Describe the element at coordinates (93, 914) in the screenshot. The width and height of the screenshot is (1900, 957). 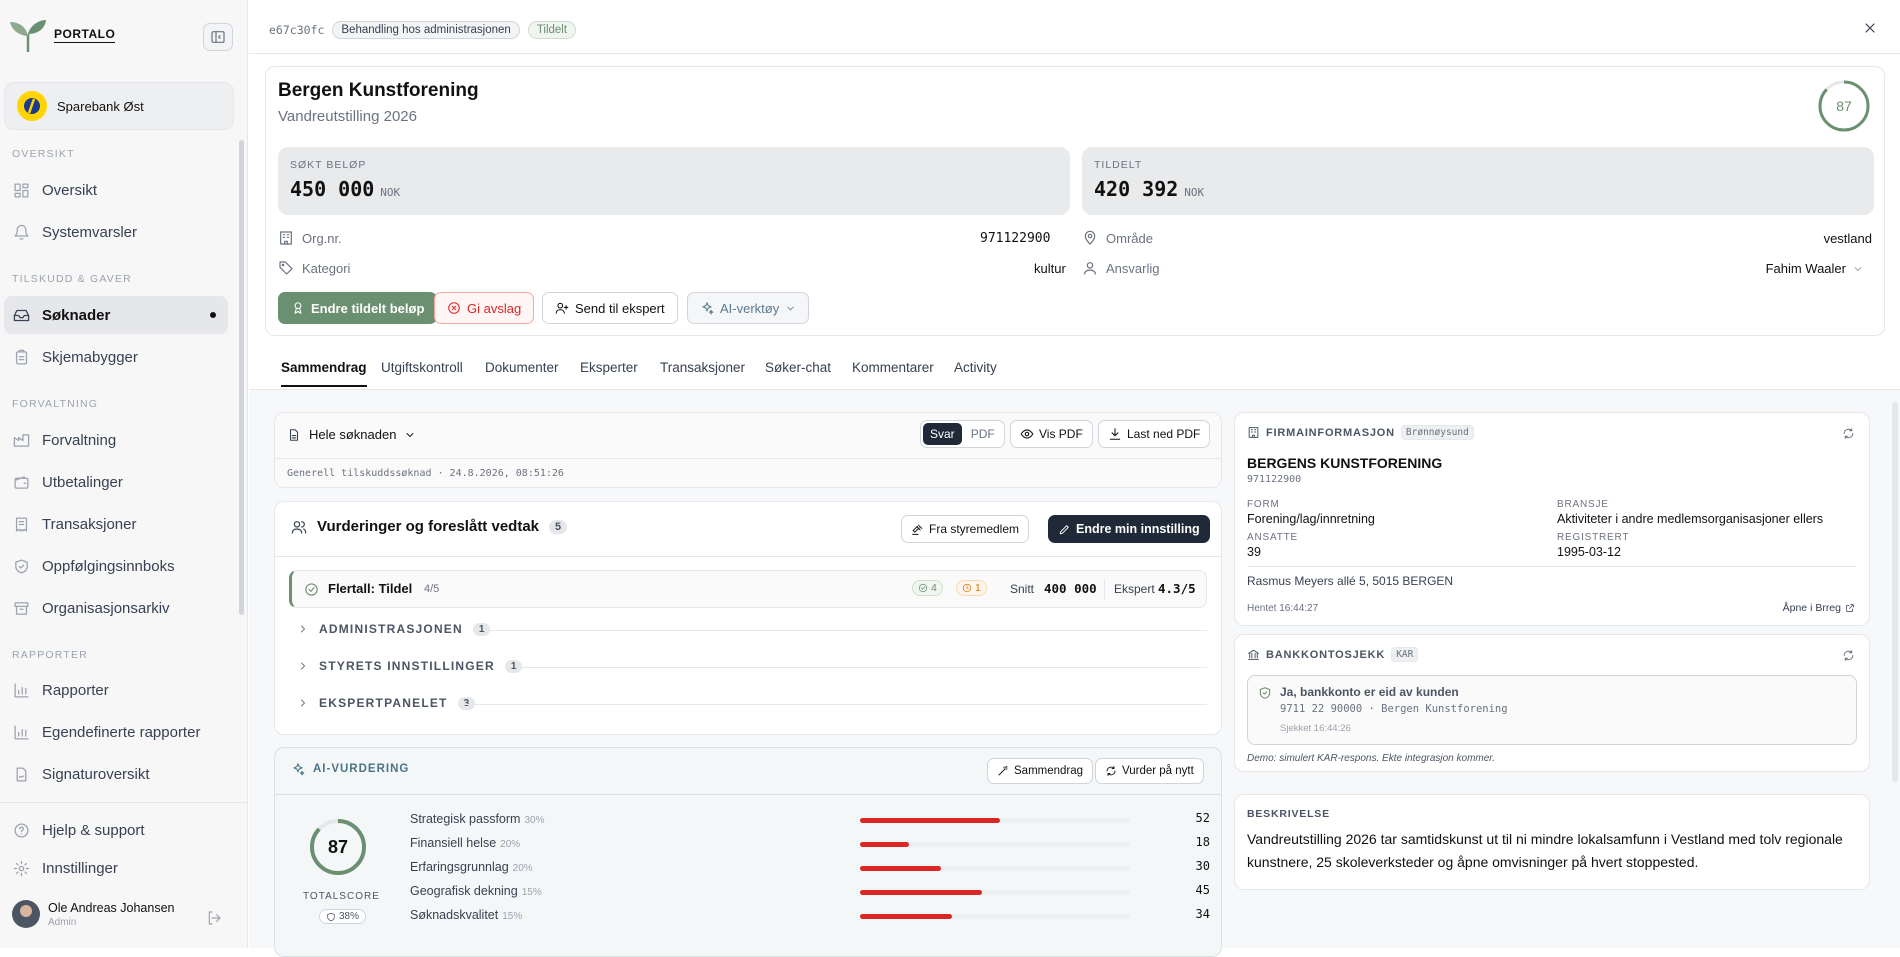
I see `user-profile: Ole Andreas Johansen Admin` at that location.